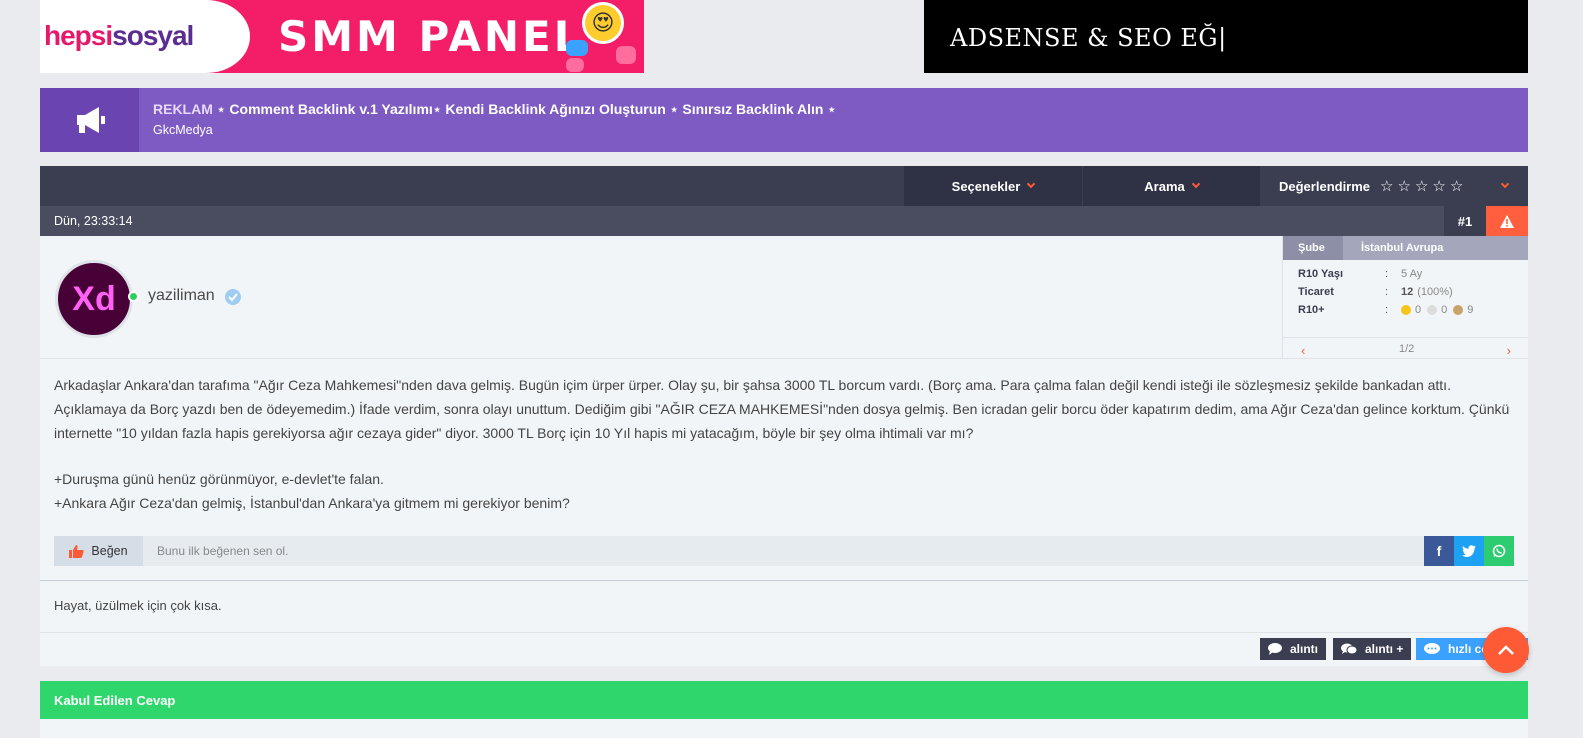 Image resolution: width=1583 pixels, height=738 pixels. What do you see at coordinates (1418, 310) in the screenshot?
I see `gold-count: 0` at bounding box center [1418, 310].